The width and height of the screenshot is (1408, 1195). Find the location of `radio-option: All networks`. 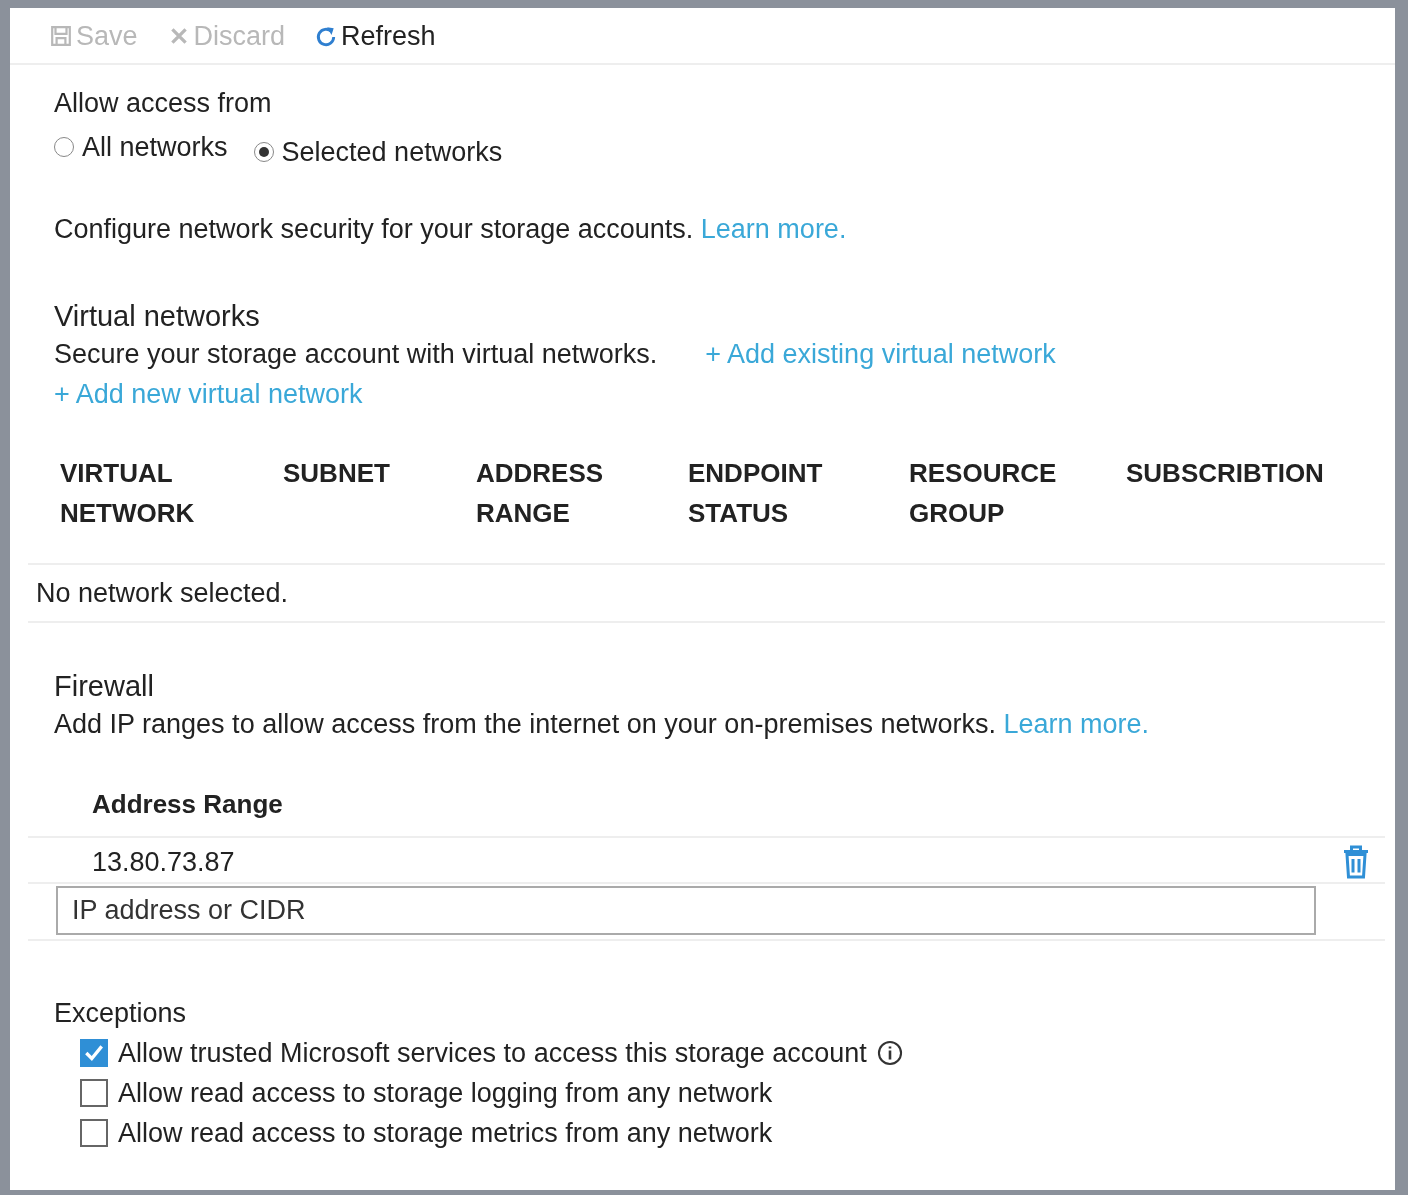

radio-option: All networks is located at coordinates (141, 147).